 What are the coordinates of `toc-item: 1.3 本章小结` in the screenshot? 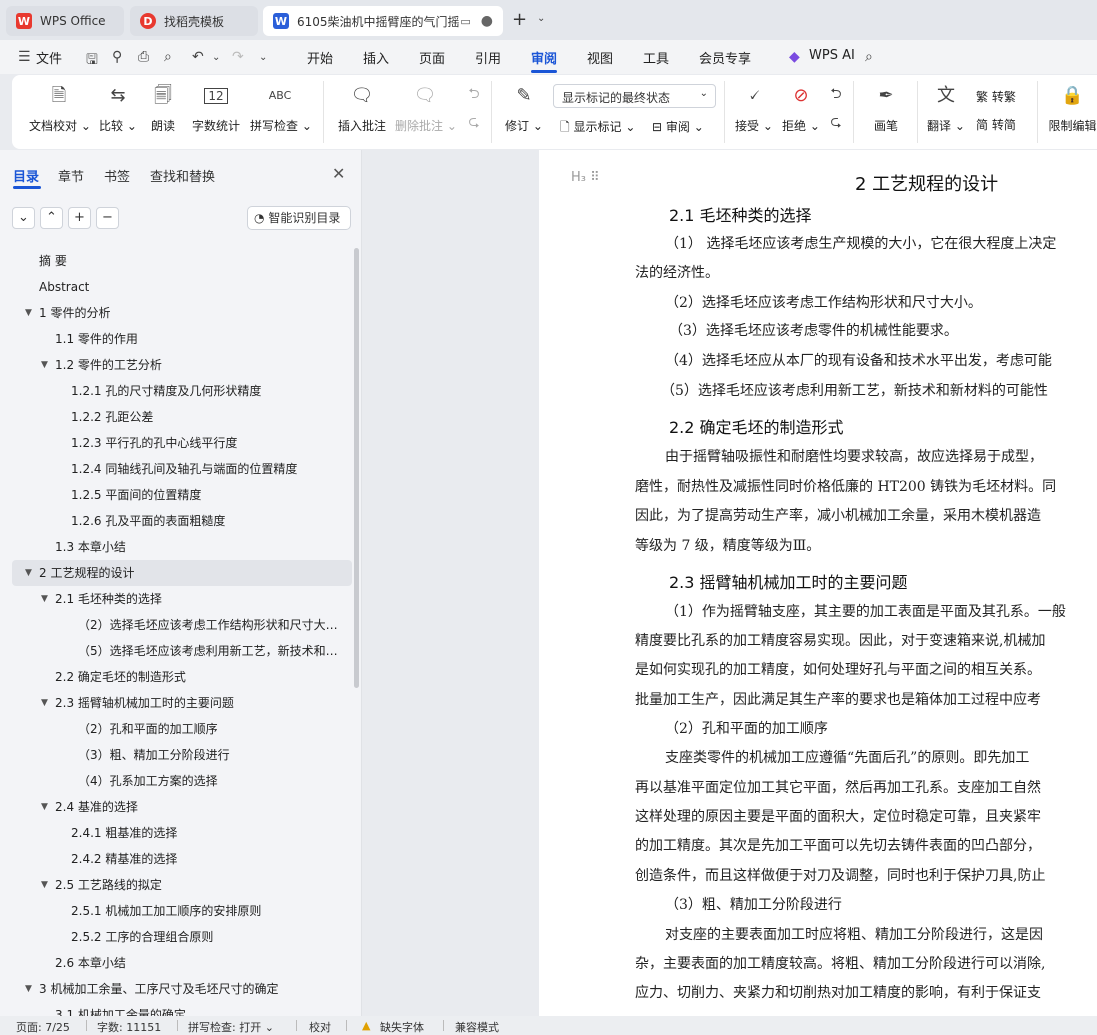 It's located at (176, 547).